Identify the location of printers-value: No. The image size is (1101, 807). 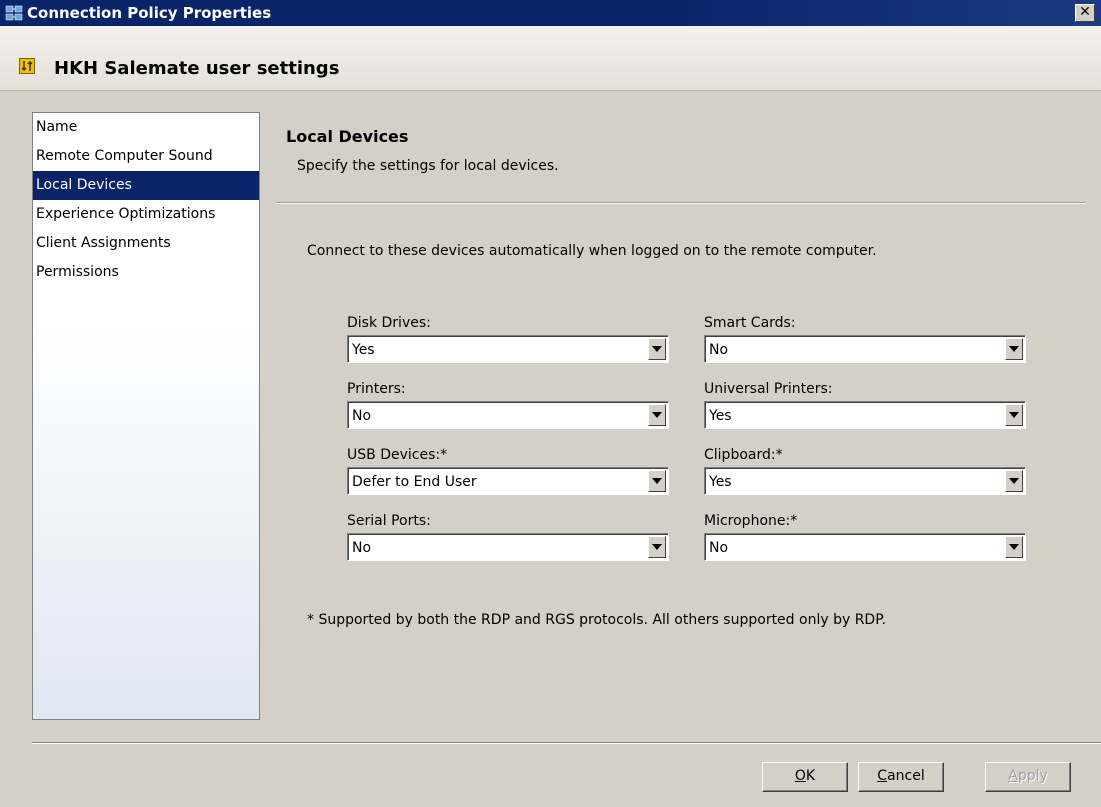
(362, 416).